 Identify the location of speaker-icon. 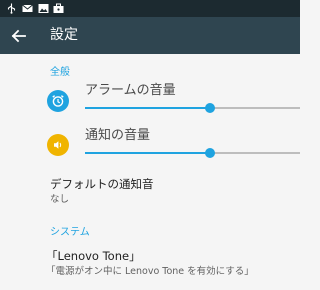
(58, 145).